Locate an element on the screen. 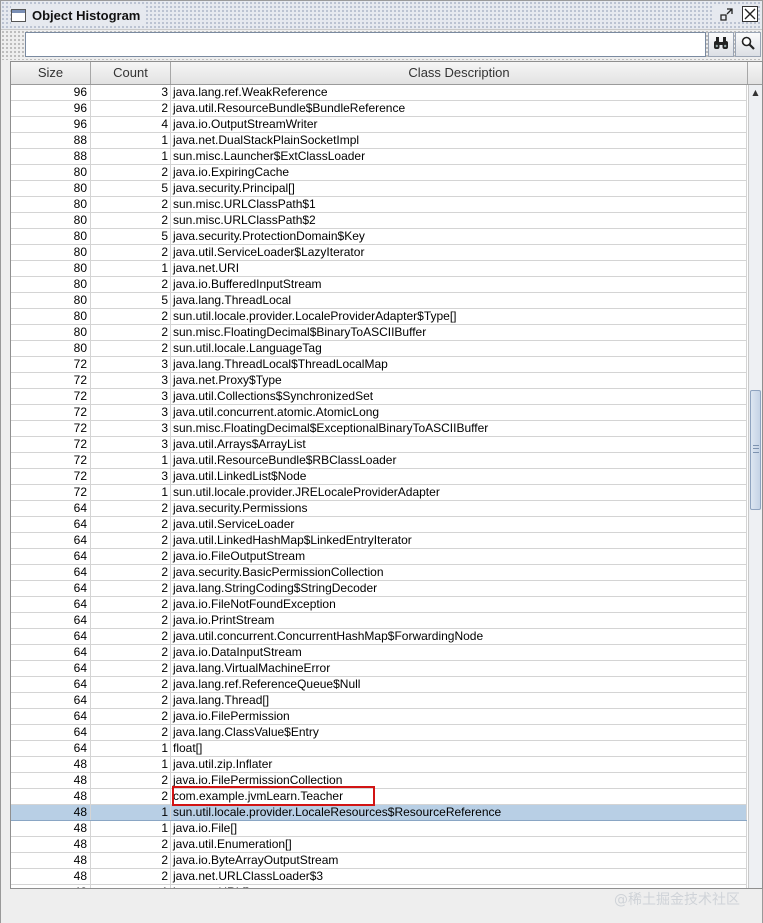 This screenshot has height=923, width=763. scrollbar-thumb is located at coordinates (755, 450).